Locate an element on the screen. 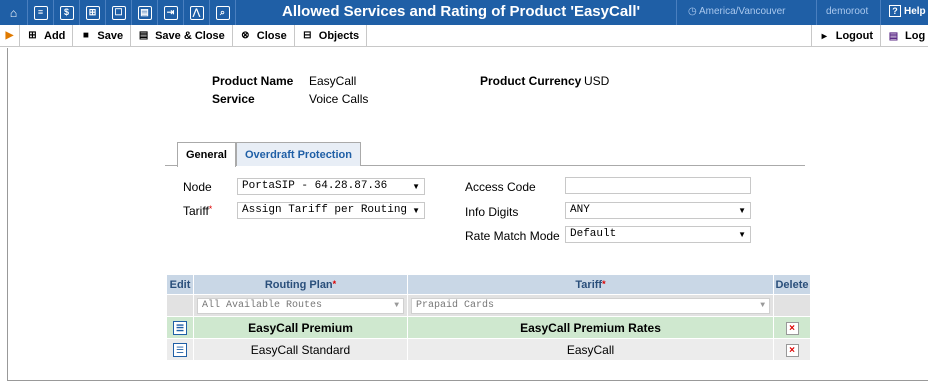  save-close-icon: ▤ is located at coordinates (143, 35).